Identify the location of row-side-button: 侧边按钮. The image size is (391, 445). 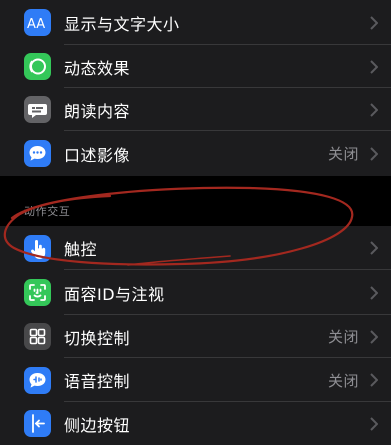
(195, 423).